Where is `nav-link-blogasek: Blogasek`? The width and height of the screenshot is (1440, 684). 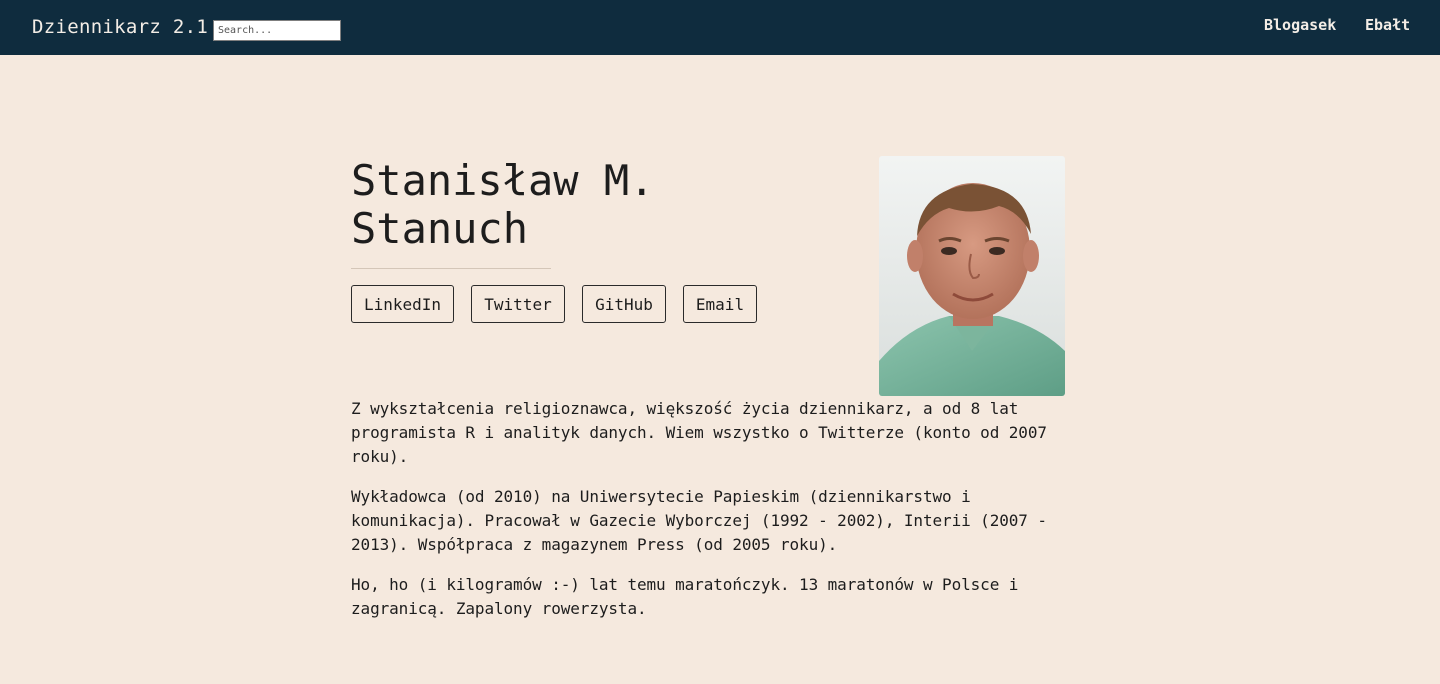
nav-link-blogasek: Blogasek is located at coordinates (1300, 25).